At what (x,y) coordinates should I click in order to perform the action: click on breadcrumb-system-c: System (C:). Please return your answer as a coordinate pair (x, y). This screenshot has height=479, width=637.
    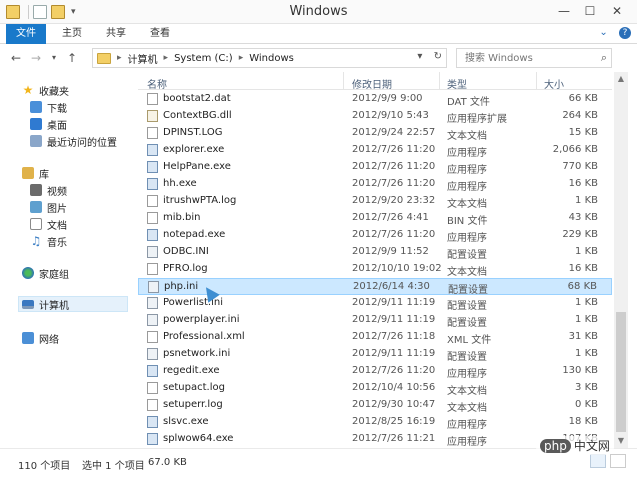
    Looking at the image, I should click on (203, 58).